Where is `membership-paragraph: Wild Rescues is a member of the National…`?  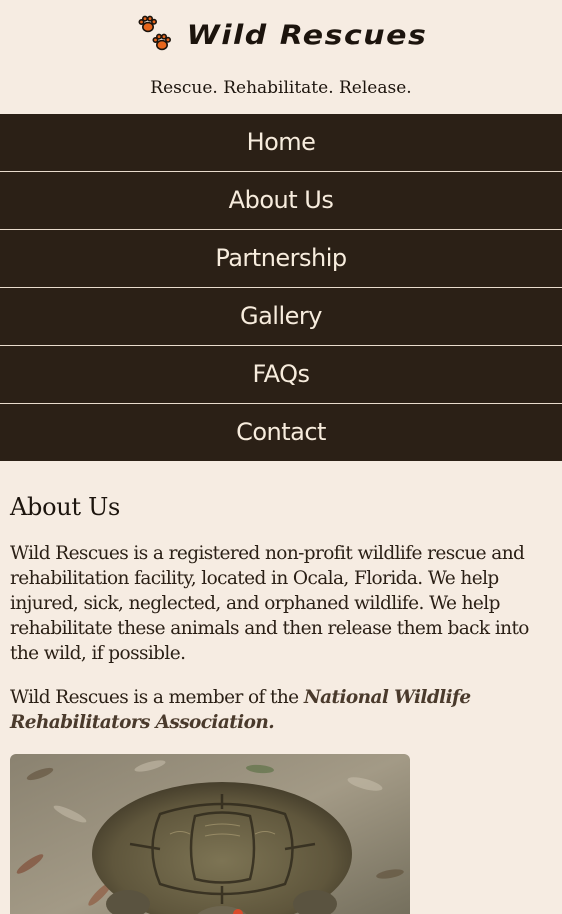
membership-paragraph: Wild Rescues is a member of the National… is located at coordinates (281, 710).